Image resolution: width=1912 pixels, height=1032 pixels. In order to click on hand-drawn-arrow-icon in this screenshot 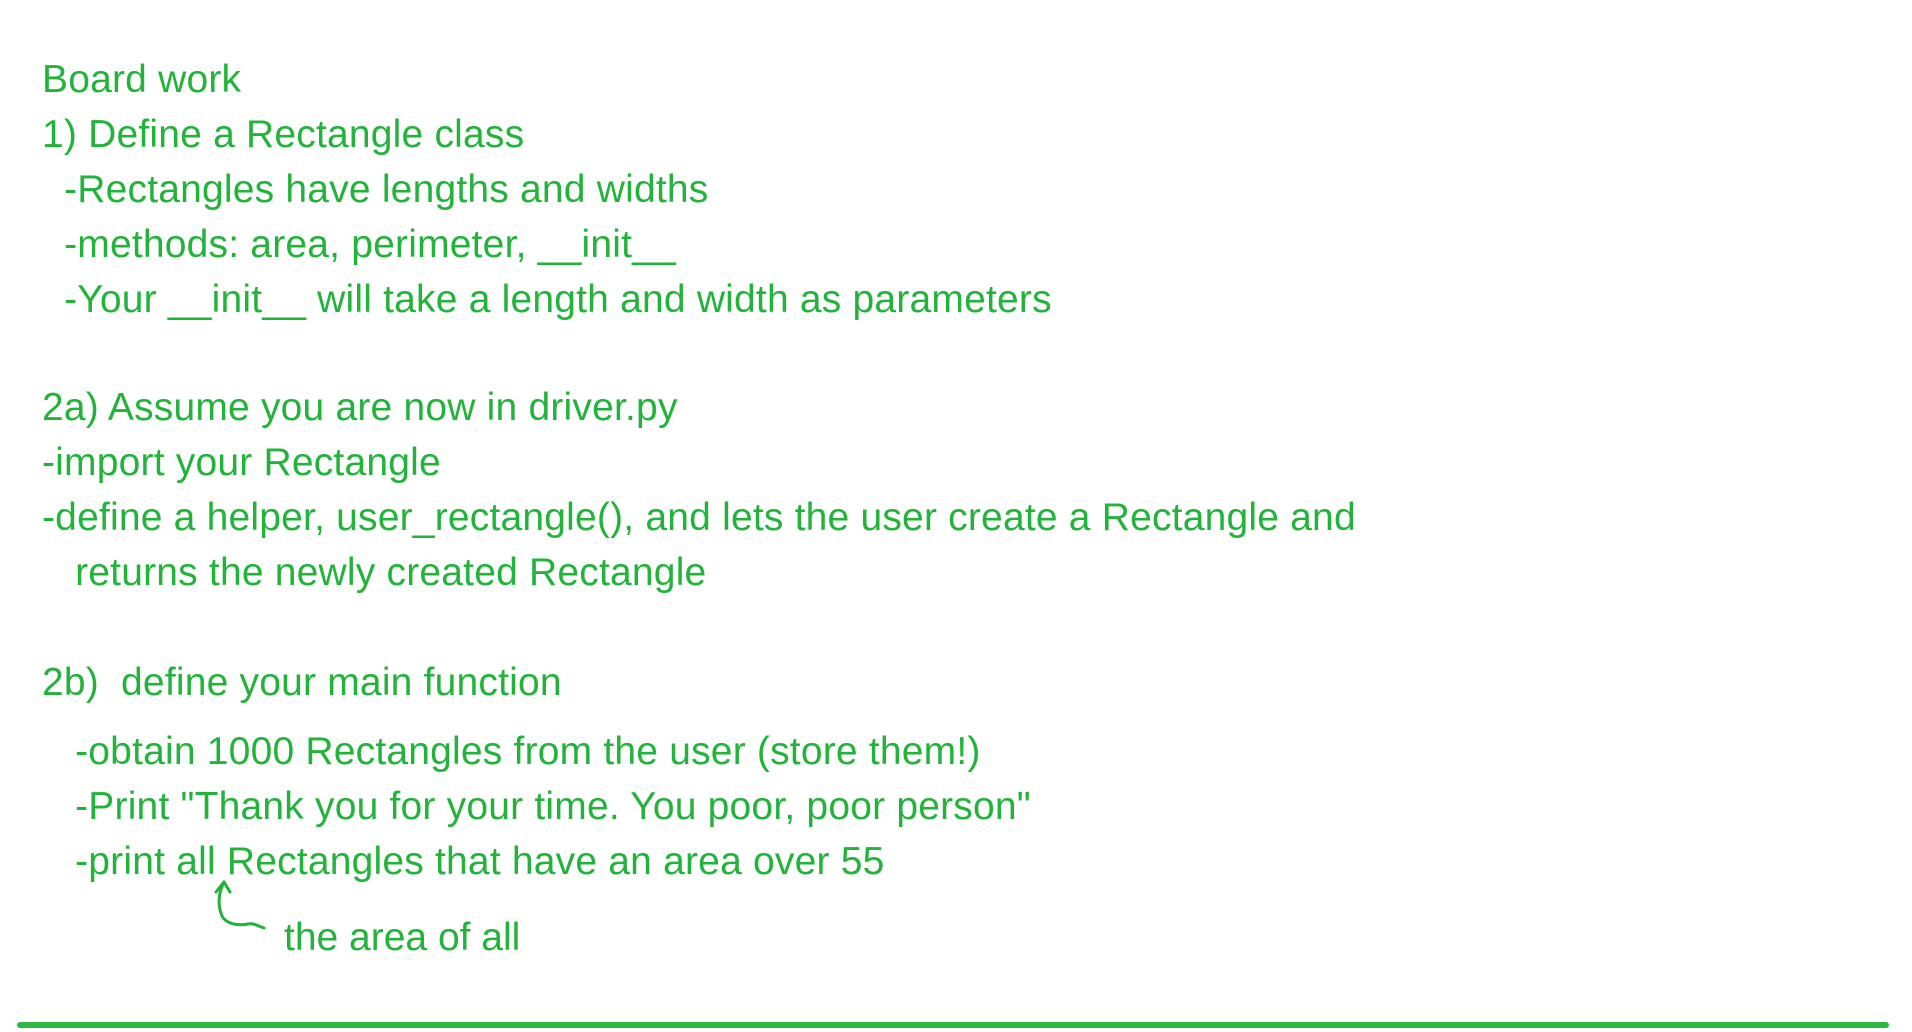, I will do `click(240, 905)`.